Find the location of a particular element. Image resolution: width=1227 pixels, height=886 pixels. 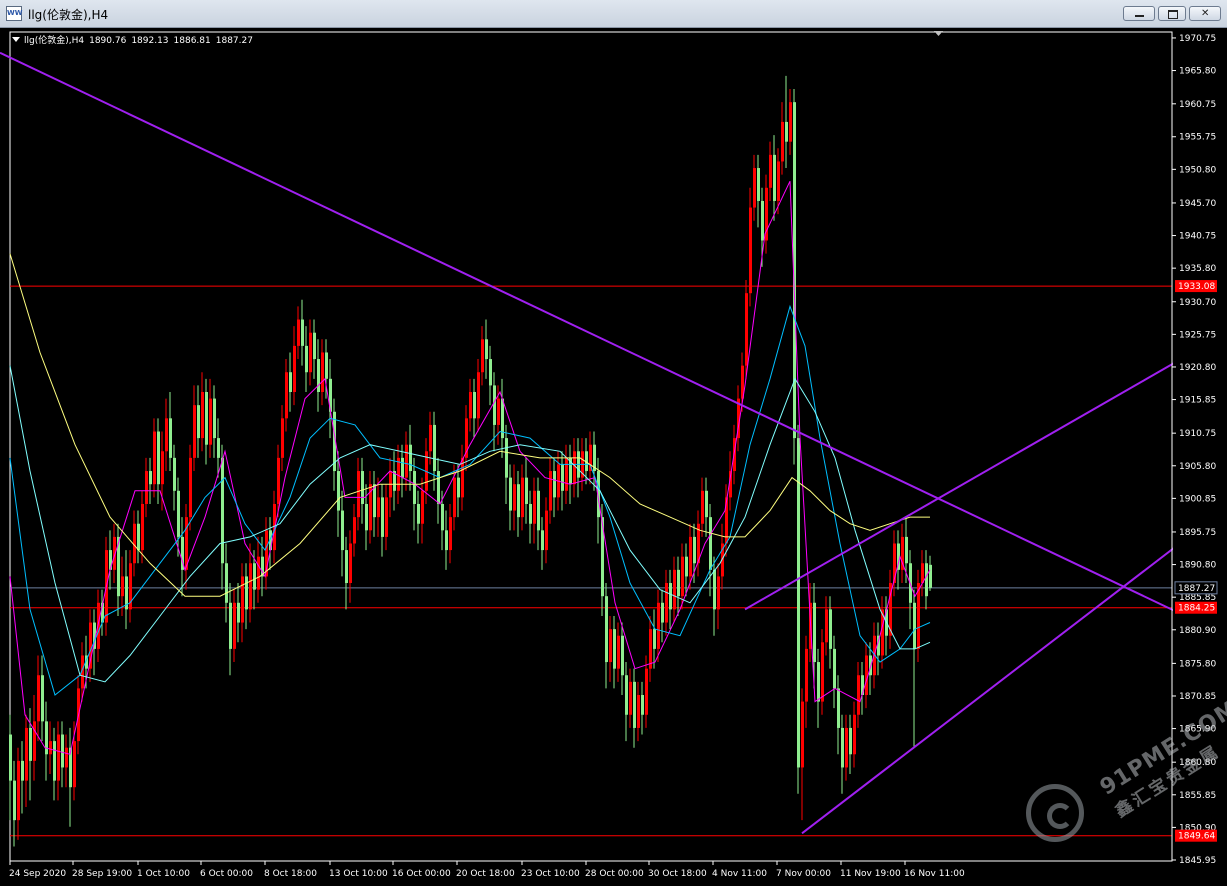

maximize-button is located at coordinates (1172, 13).